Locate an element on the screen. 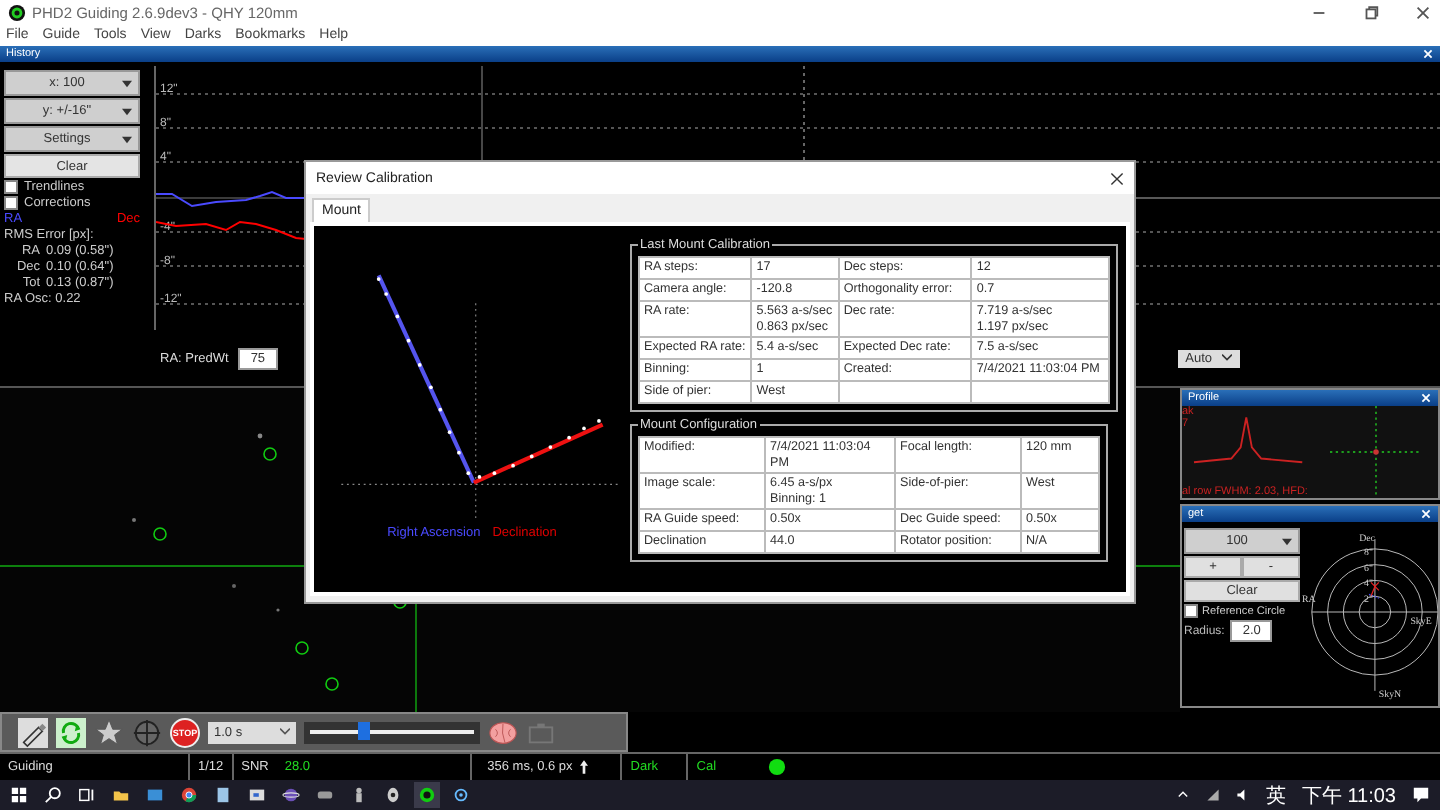 The width and height of the screenshot is (1440, 810). clock: 下午 11:03 is located at coordinates (1348, 795).